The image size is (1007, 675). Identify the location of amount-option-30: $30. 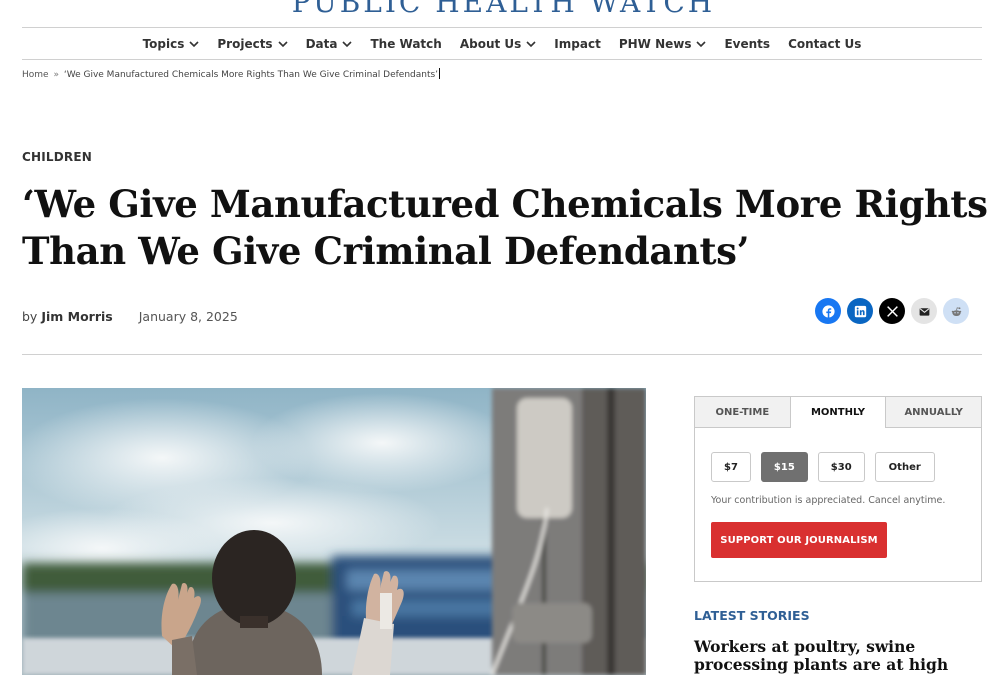
(841, 467).